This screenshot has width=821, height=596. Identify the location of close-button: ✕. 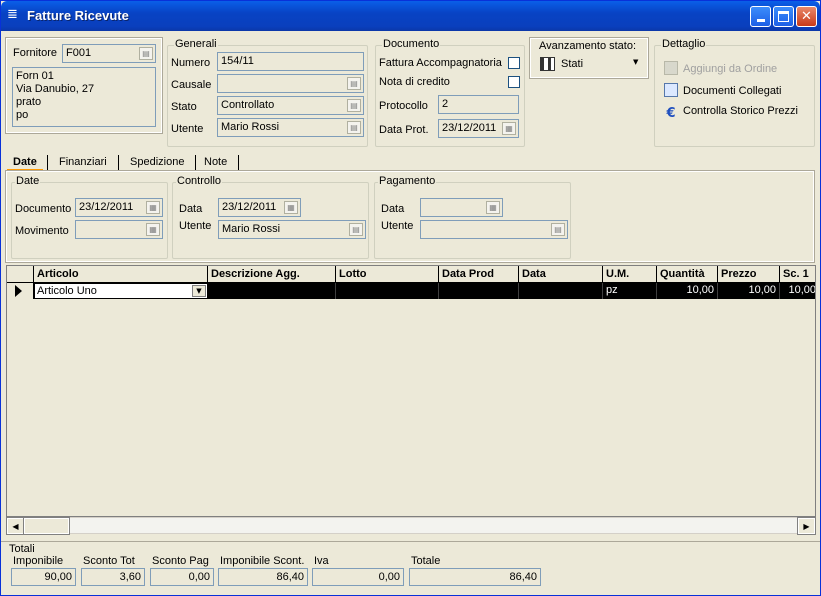
(806, 16).